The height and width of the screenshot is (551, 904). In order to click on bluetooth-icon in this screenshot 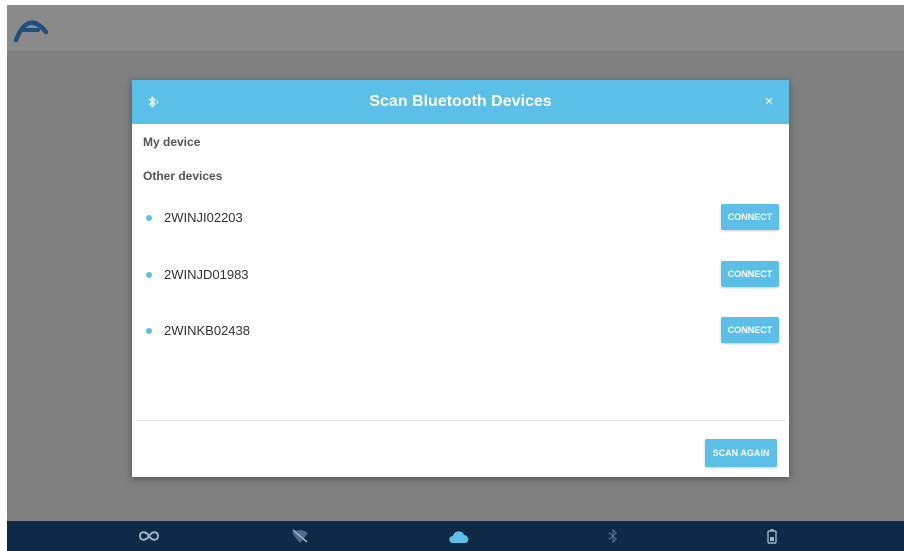, I will do `click(612, 536)`.